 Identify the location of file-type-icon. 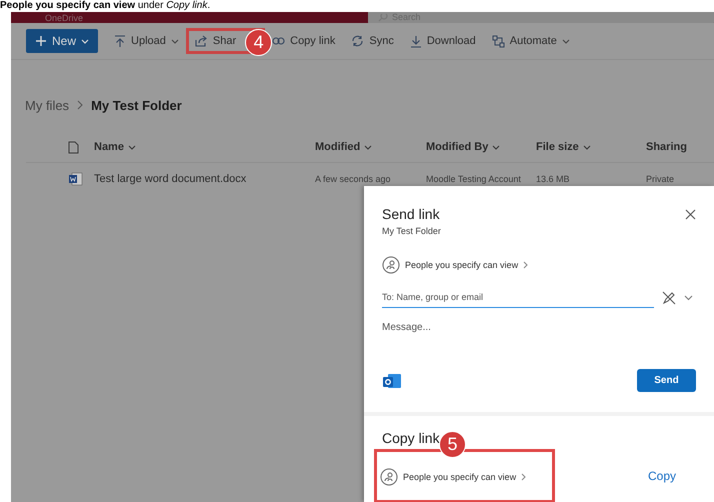
(73, 147).